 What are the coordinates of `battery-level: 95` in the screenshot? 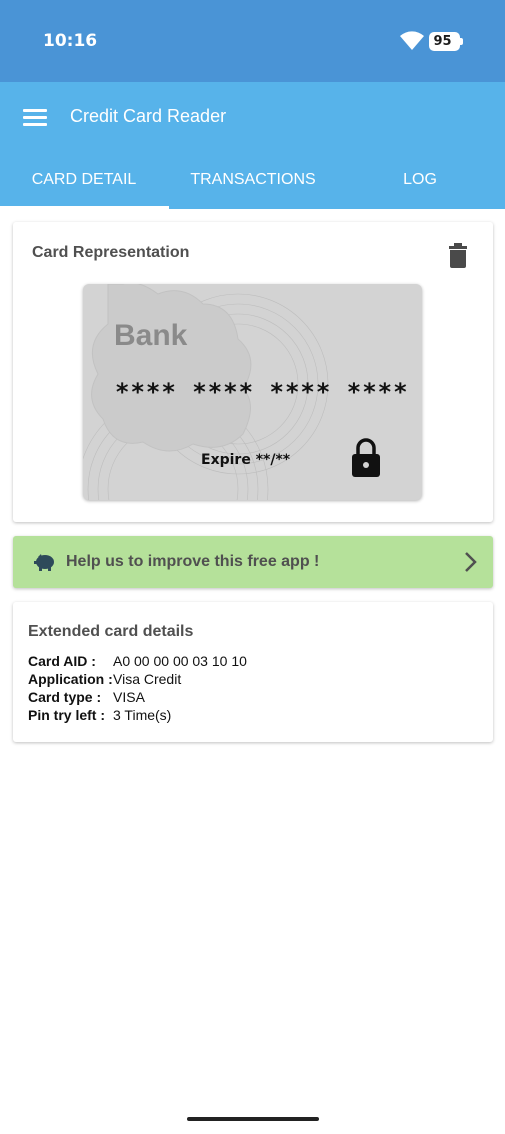 It's located at (442, 41).